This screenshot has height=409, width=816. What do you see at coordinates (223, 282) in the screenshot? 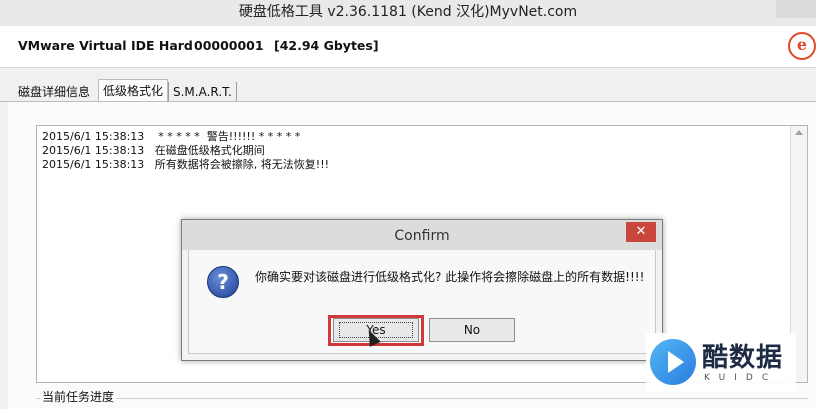
I see `question-icon: ?` at bounding box center [223, 282].